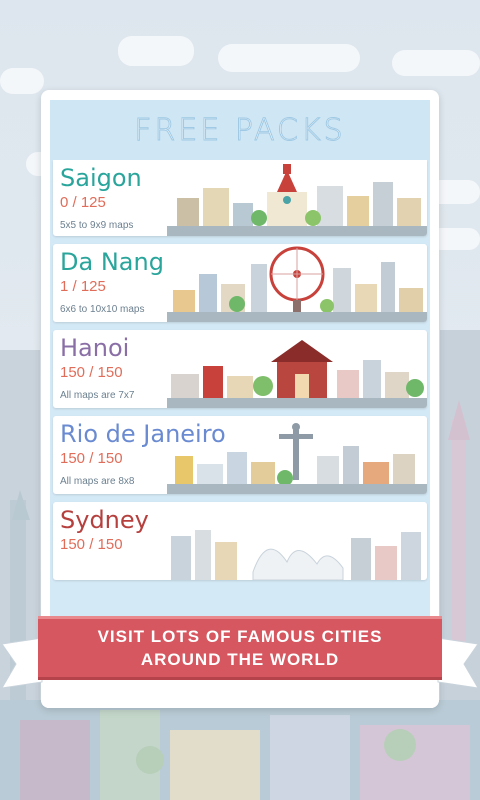 This screenshot has height=800, width=480. Describe the element at coordinates (97, 481) in the screenshot. I see `pack-meta: All maps are 8x8` at that location.